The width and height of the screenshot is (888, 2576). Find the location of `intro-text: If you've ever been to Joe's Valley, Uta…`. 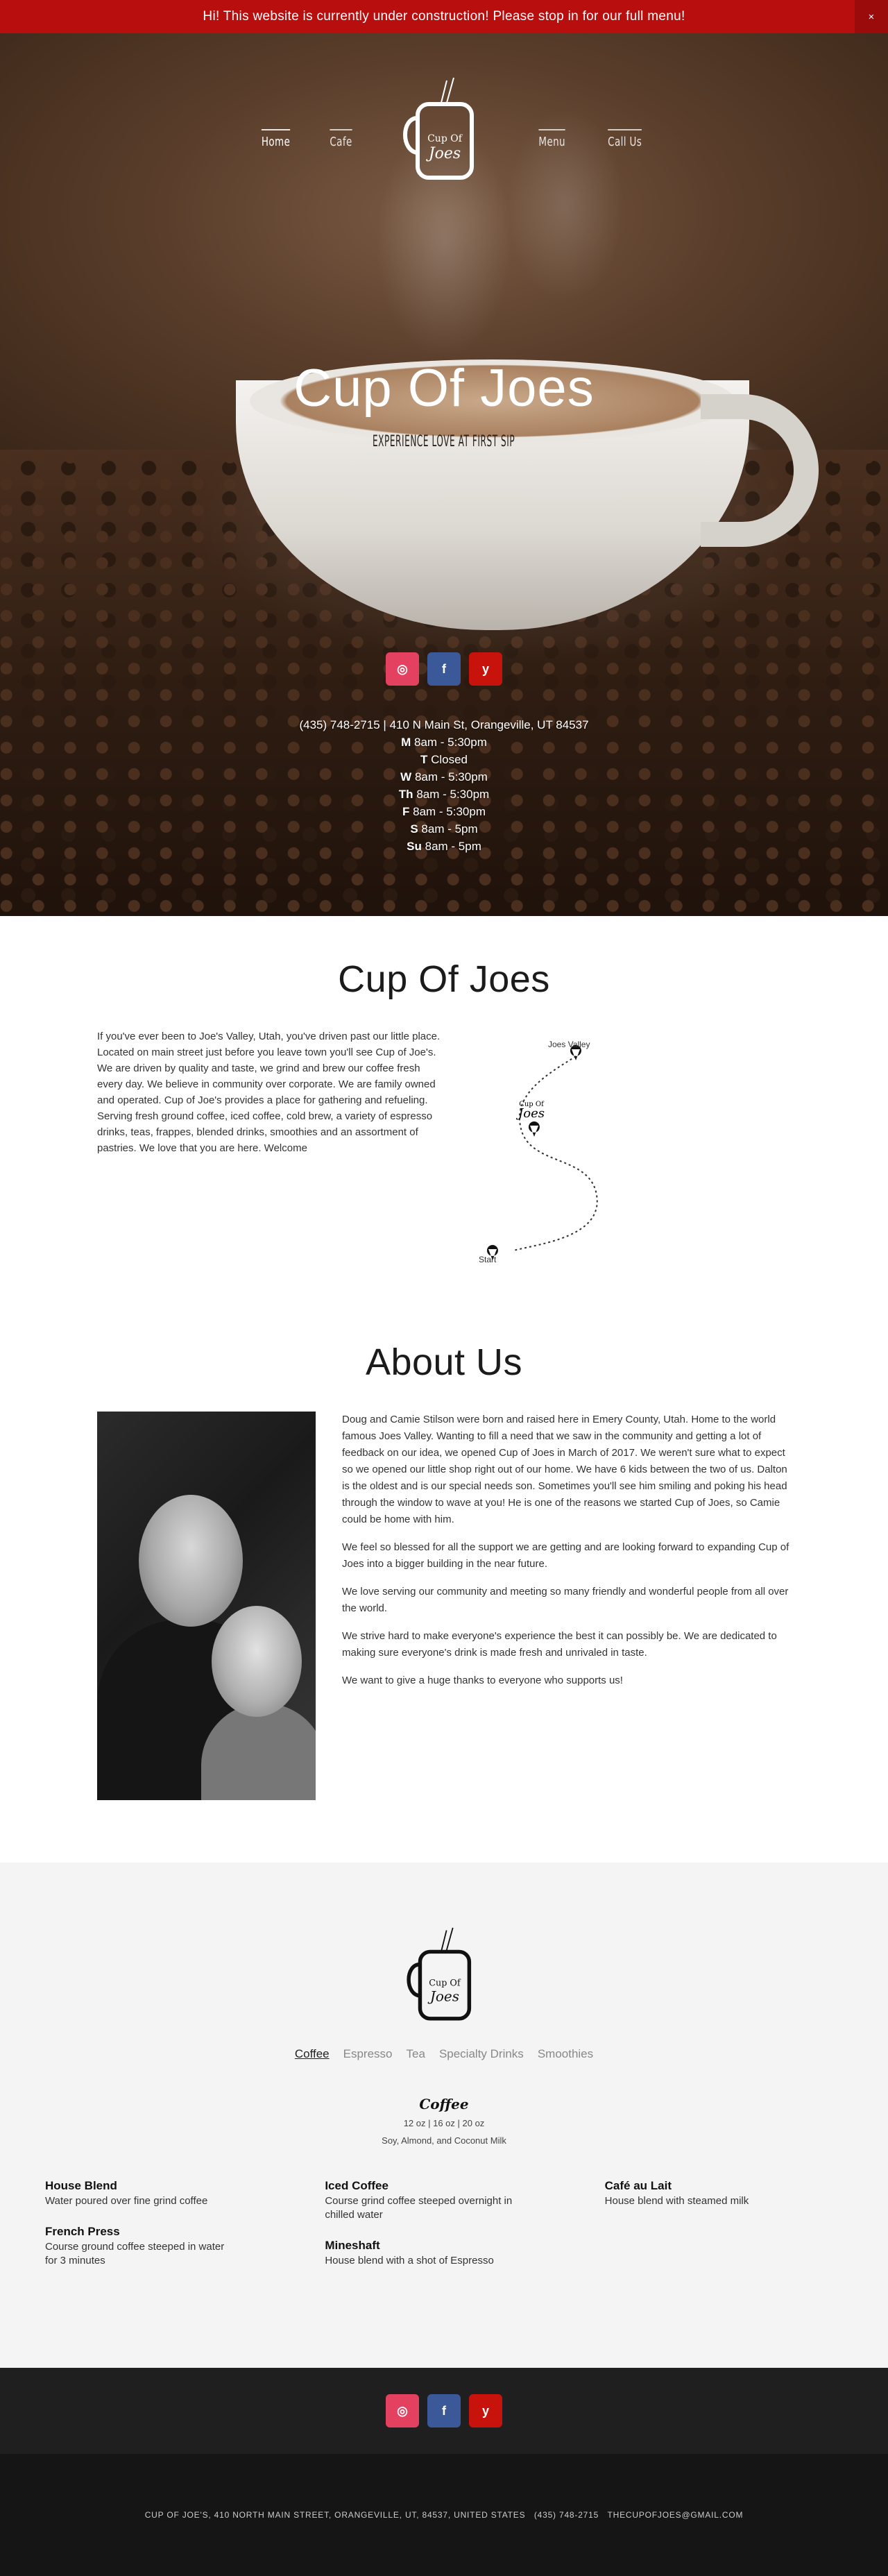

intro-text: If you've ever been to Joe's Valley, Uta… is located at coordinates (269, 1093).